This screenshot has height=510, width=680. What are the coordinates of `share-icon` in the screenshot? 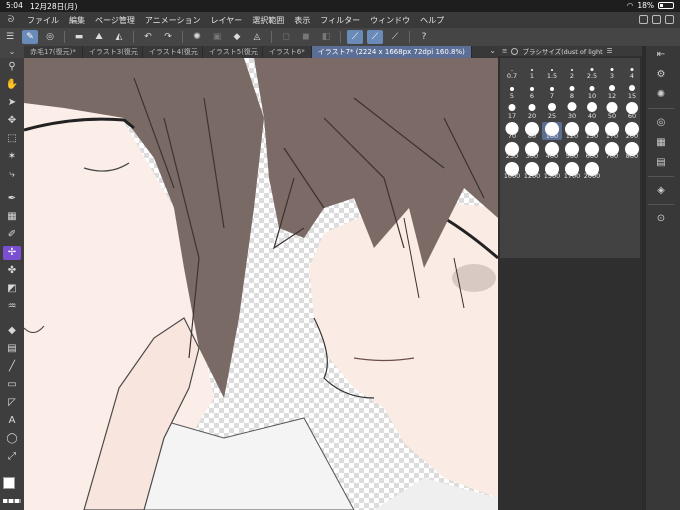 It's located at (656, 19).